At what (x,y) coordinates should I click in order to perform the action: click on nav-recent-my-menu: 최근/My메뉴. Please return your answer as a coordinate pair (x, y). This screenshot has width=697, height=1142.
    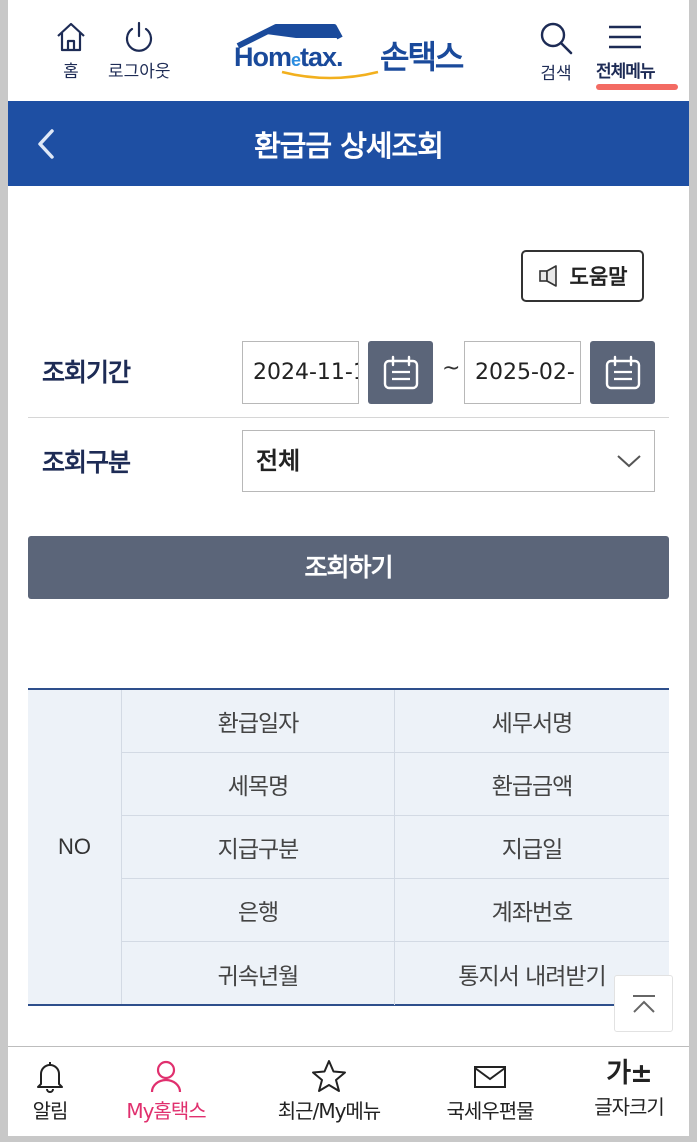
    Looking at the image, I should click on (329, 1091).